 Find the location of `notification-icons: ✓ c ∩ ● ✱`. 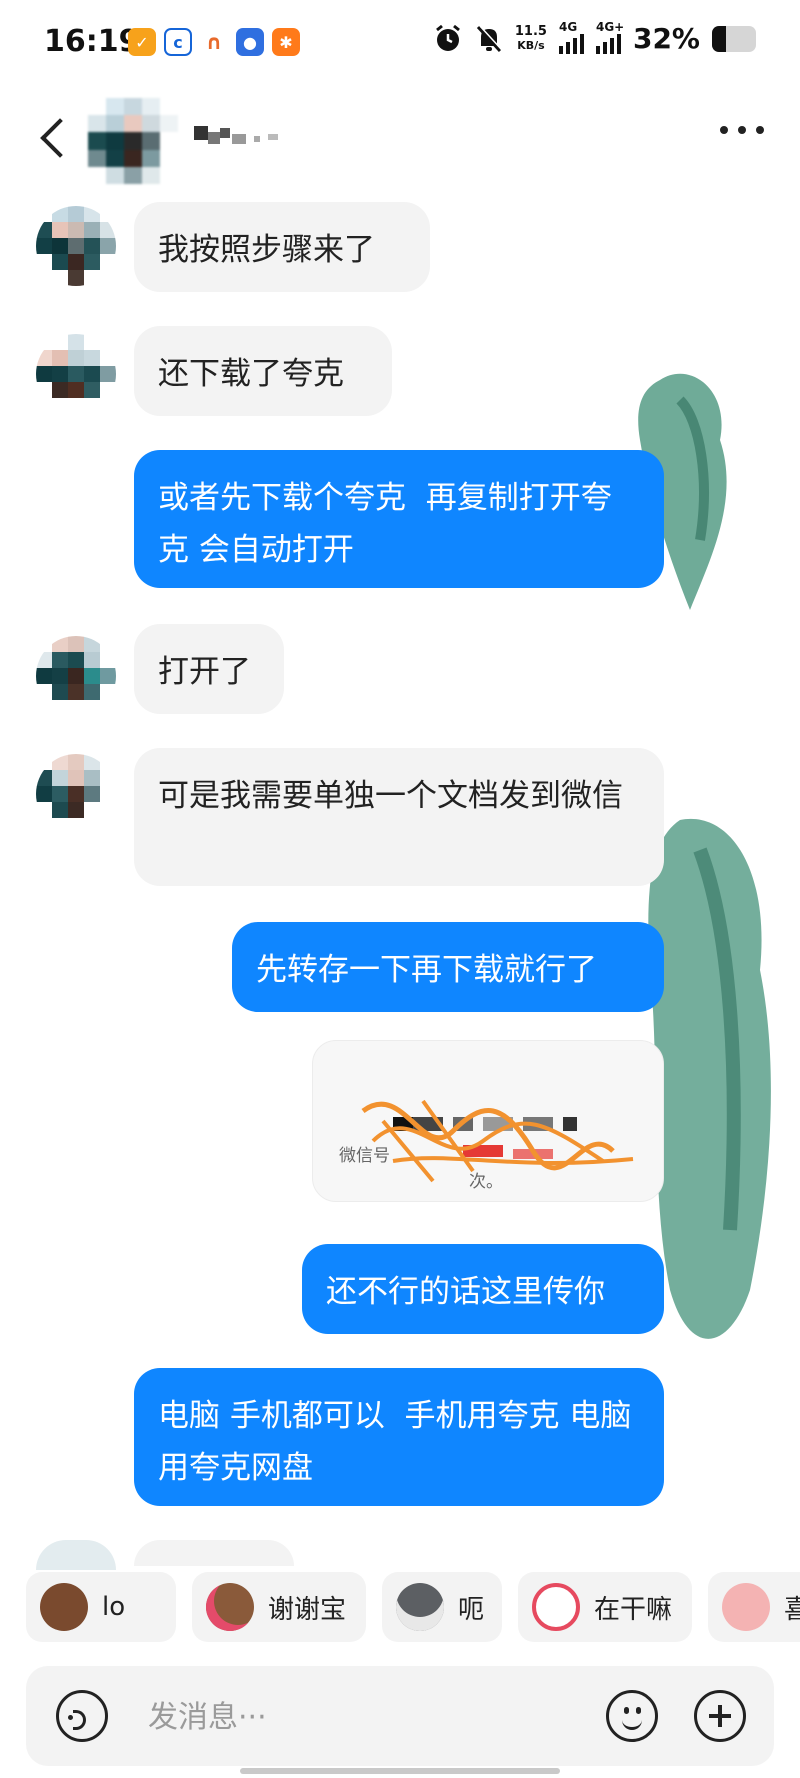

notification-icons: ✓ c ∩ ● ✱ is located at coordinates (214, 42).